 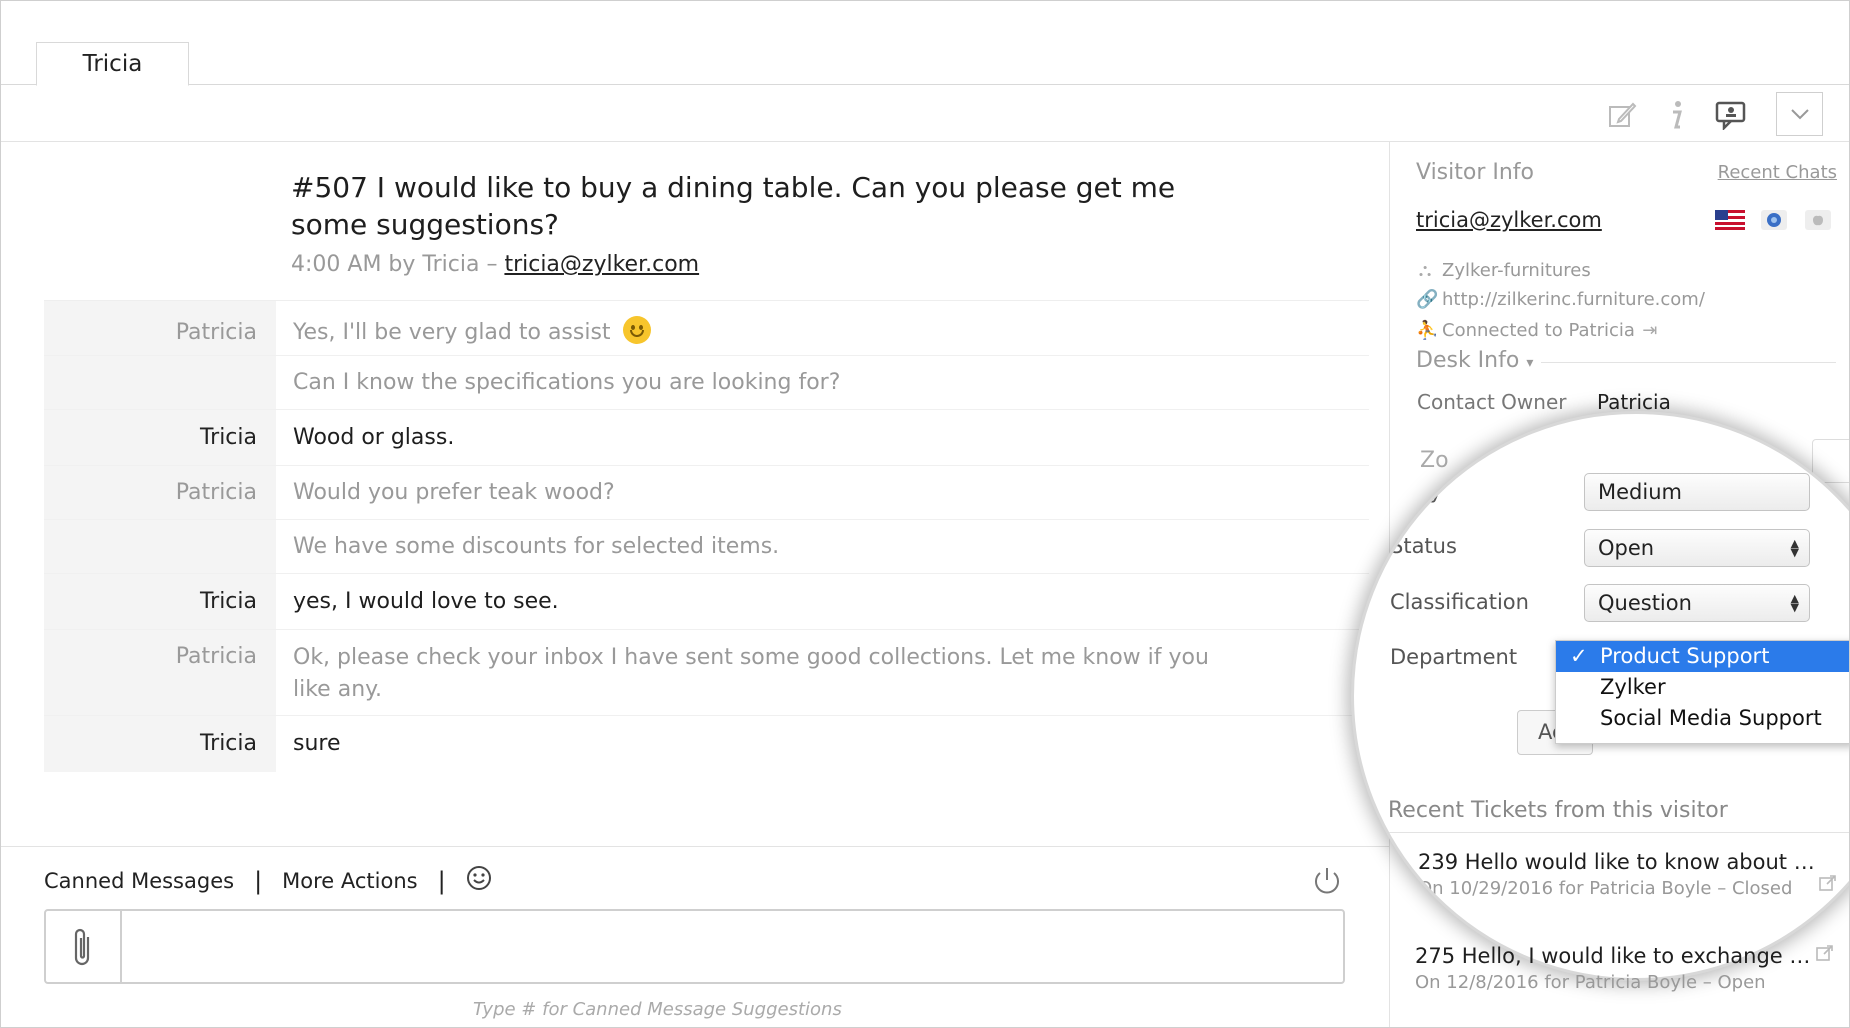 I want to click on check-icon: ✓, so click(x=1579, y=656).